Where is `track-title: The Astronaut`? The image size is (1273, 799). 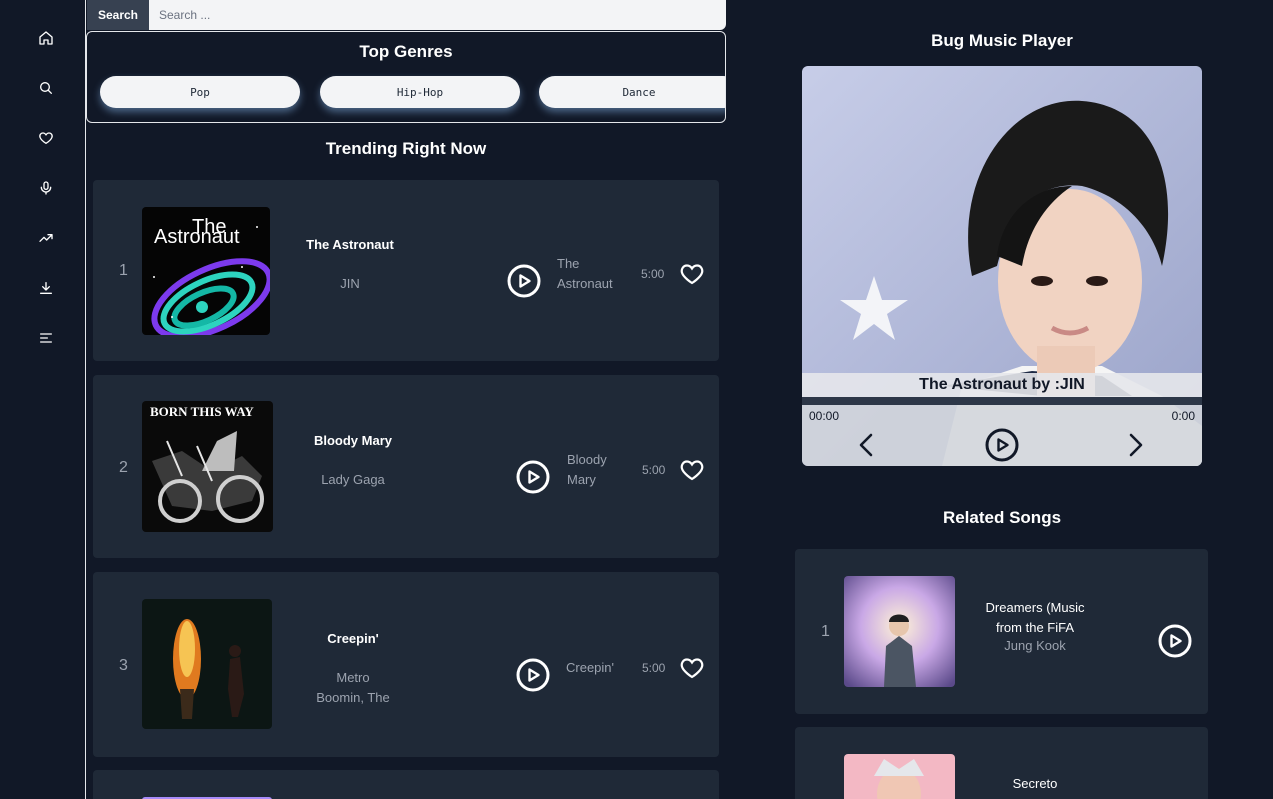 track-title: The Astronaut is located at coordinates (350, 244).